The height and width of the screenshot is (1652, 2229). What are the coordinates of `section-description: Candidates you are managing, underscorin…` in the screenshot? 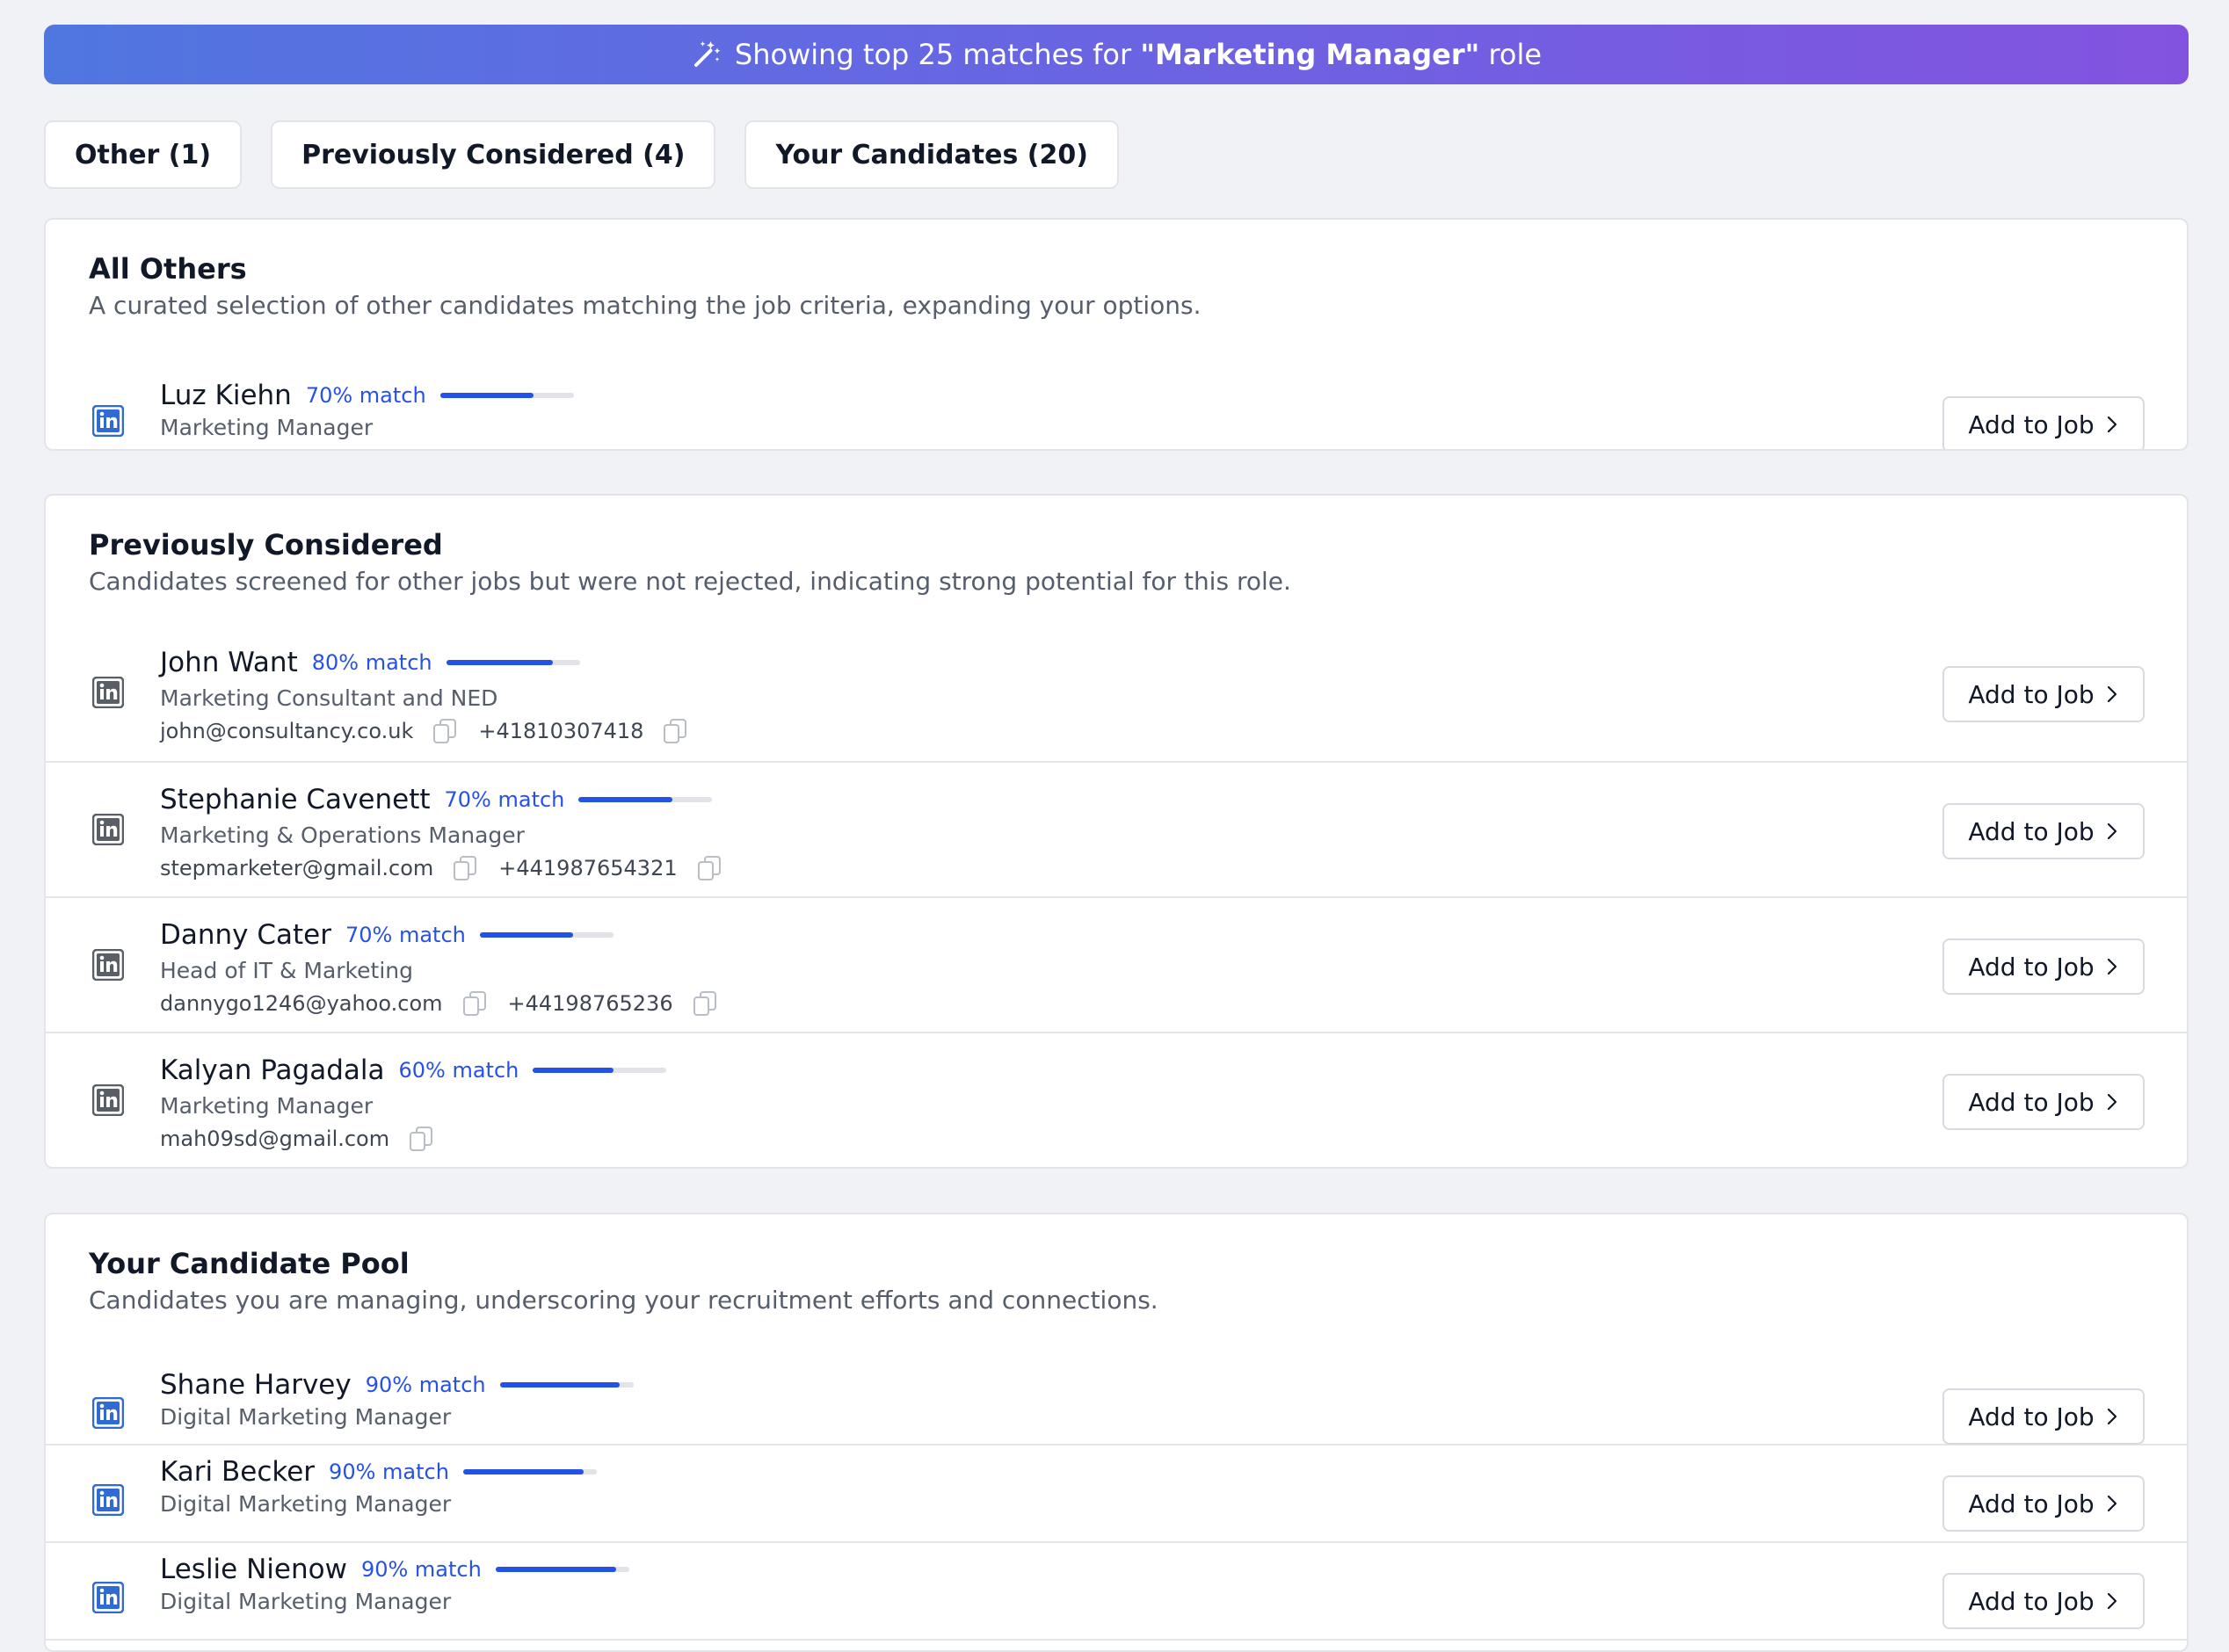 It's located at (623, 1300).